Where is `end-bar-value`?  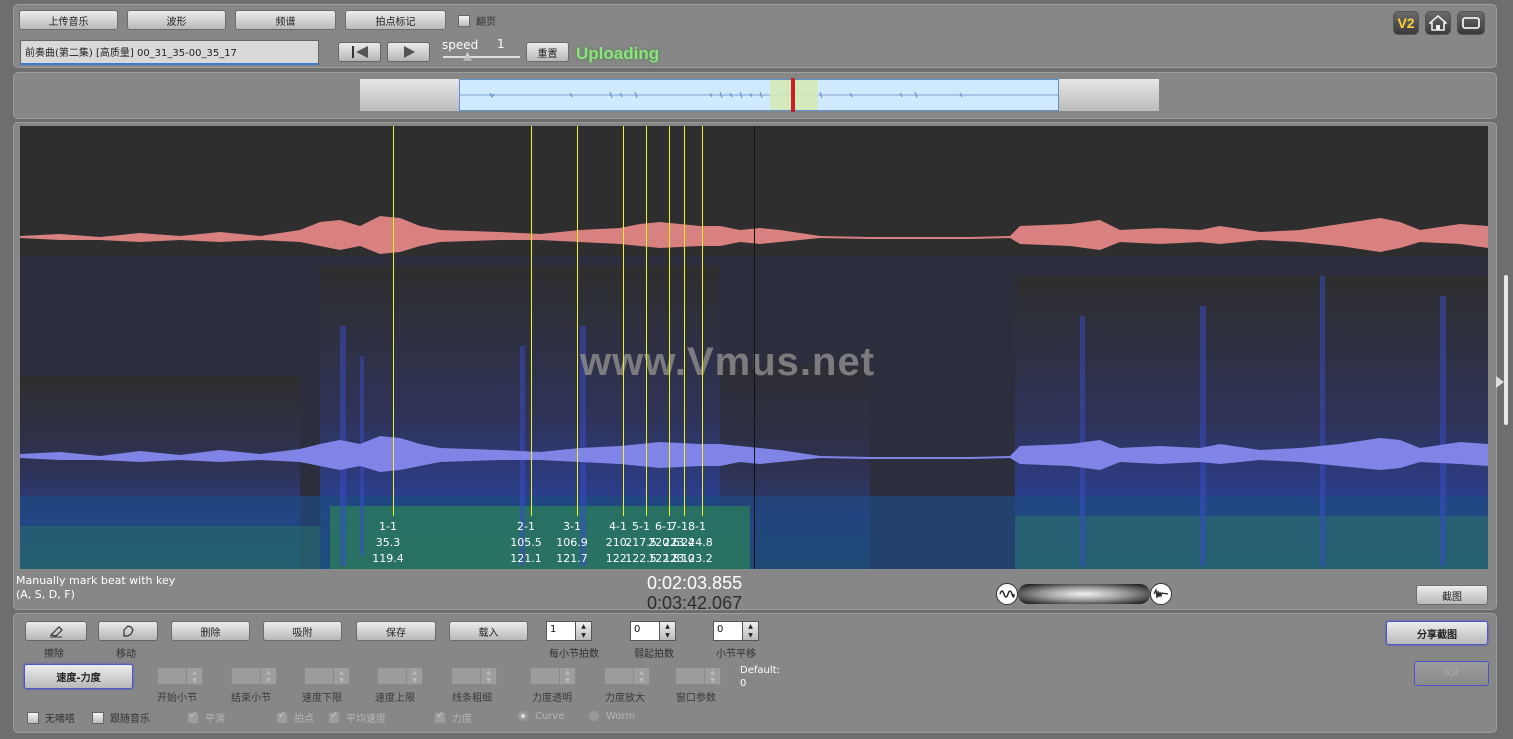 end-bar-value is located at coordinates (246, 676).